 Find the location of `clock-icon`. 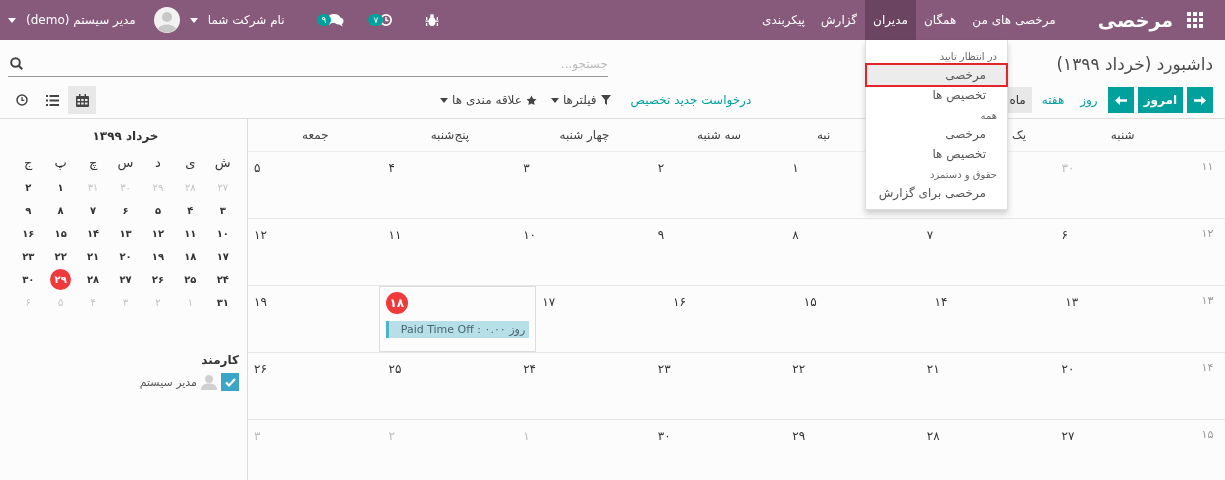

clock-icon is located at coordinates (22, 100).